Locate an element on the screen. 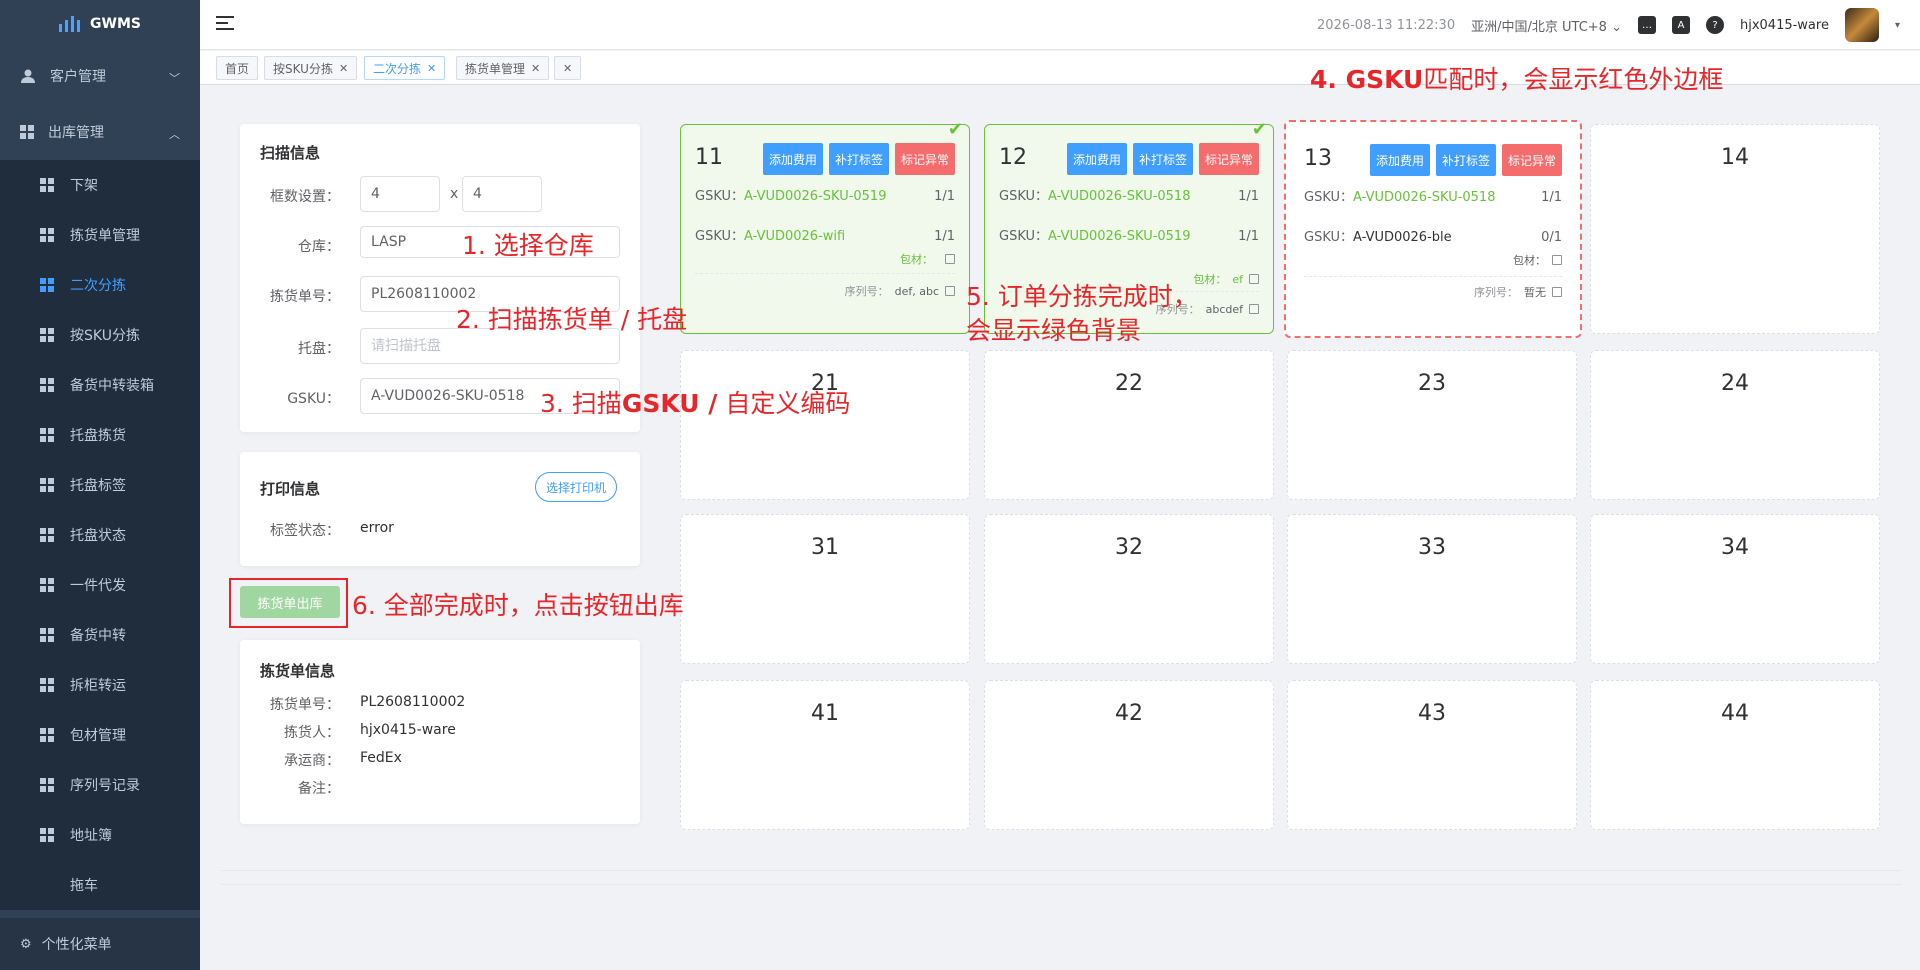 The height and width of the screenshot is (970, 1920). form-label: 拣货单号： is located at coordinates (305, 705).